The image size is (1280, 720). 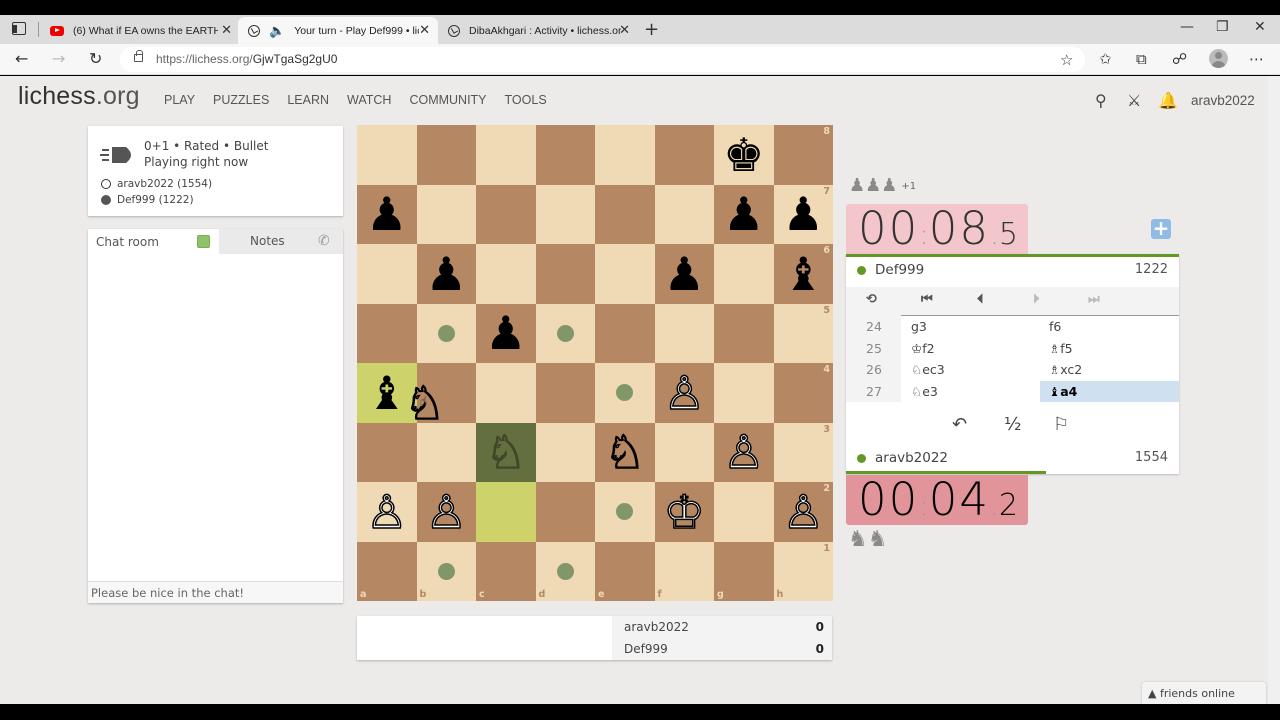 I want to click on square-e3: ♘, so click(x=625, y=452).